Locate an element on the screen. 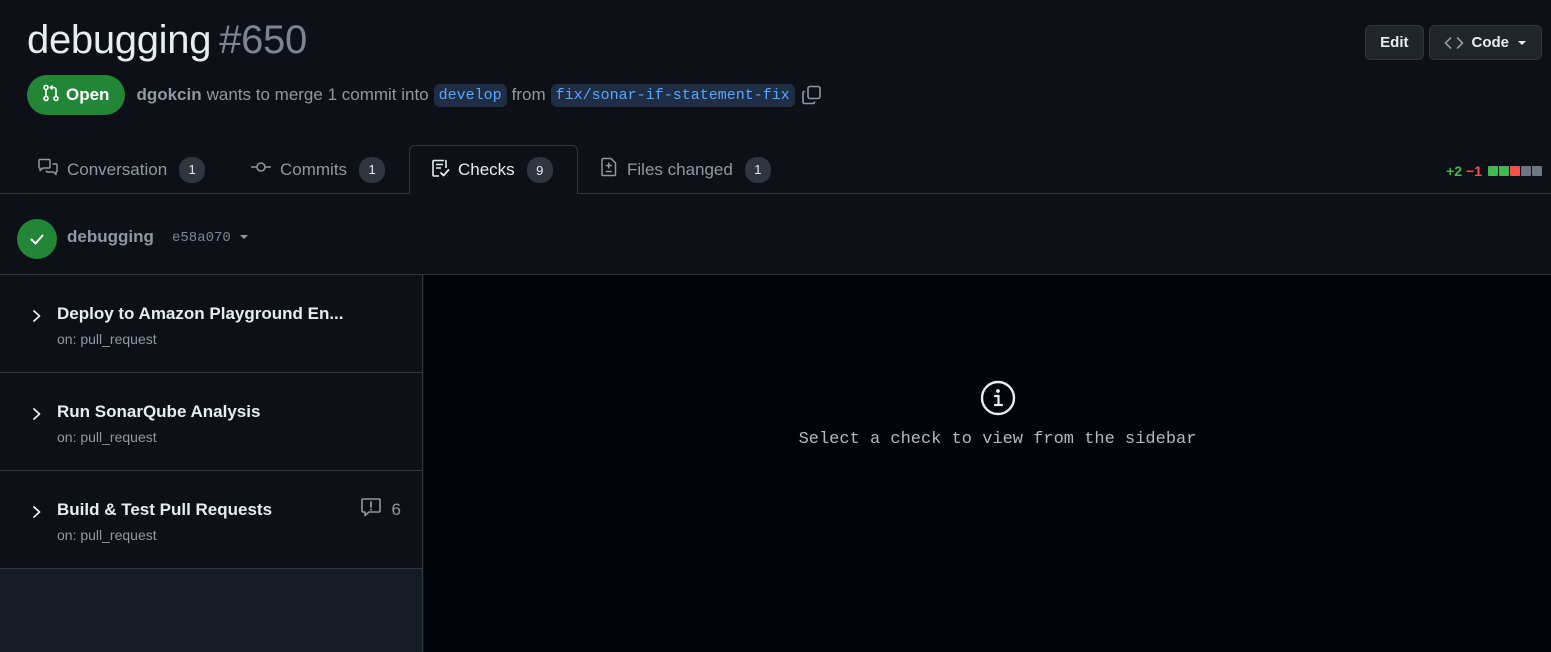  tab-commits-label: Commits is located at coordinates (314, 169).